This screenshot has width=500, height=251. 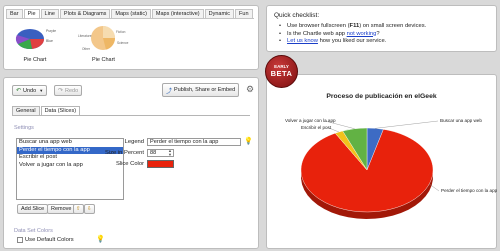 I want to click on stepper-icon: ▲ ▼, so click(x=170, y=153).